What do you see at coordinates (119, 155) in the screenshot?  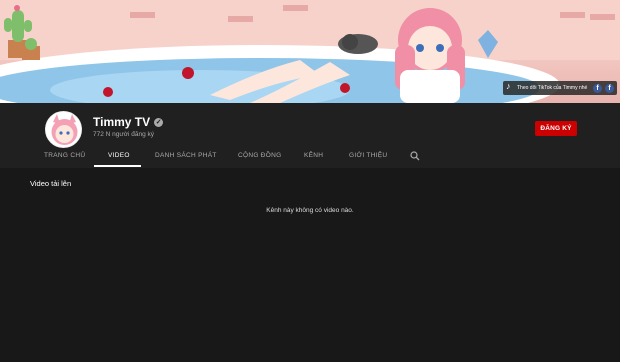 I see `tab-videos: VIDEO` at bounding box center [119, 155].